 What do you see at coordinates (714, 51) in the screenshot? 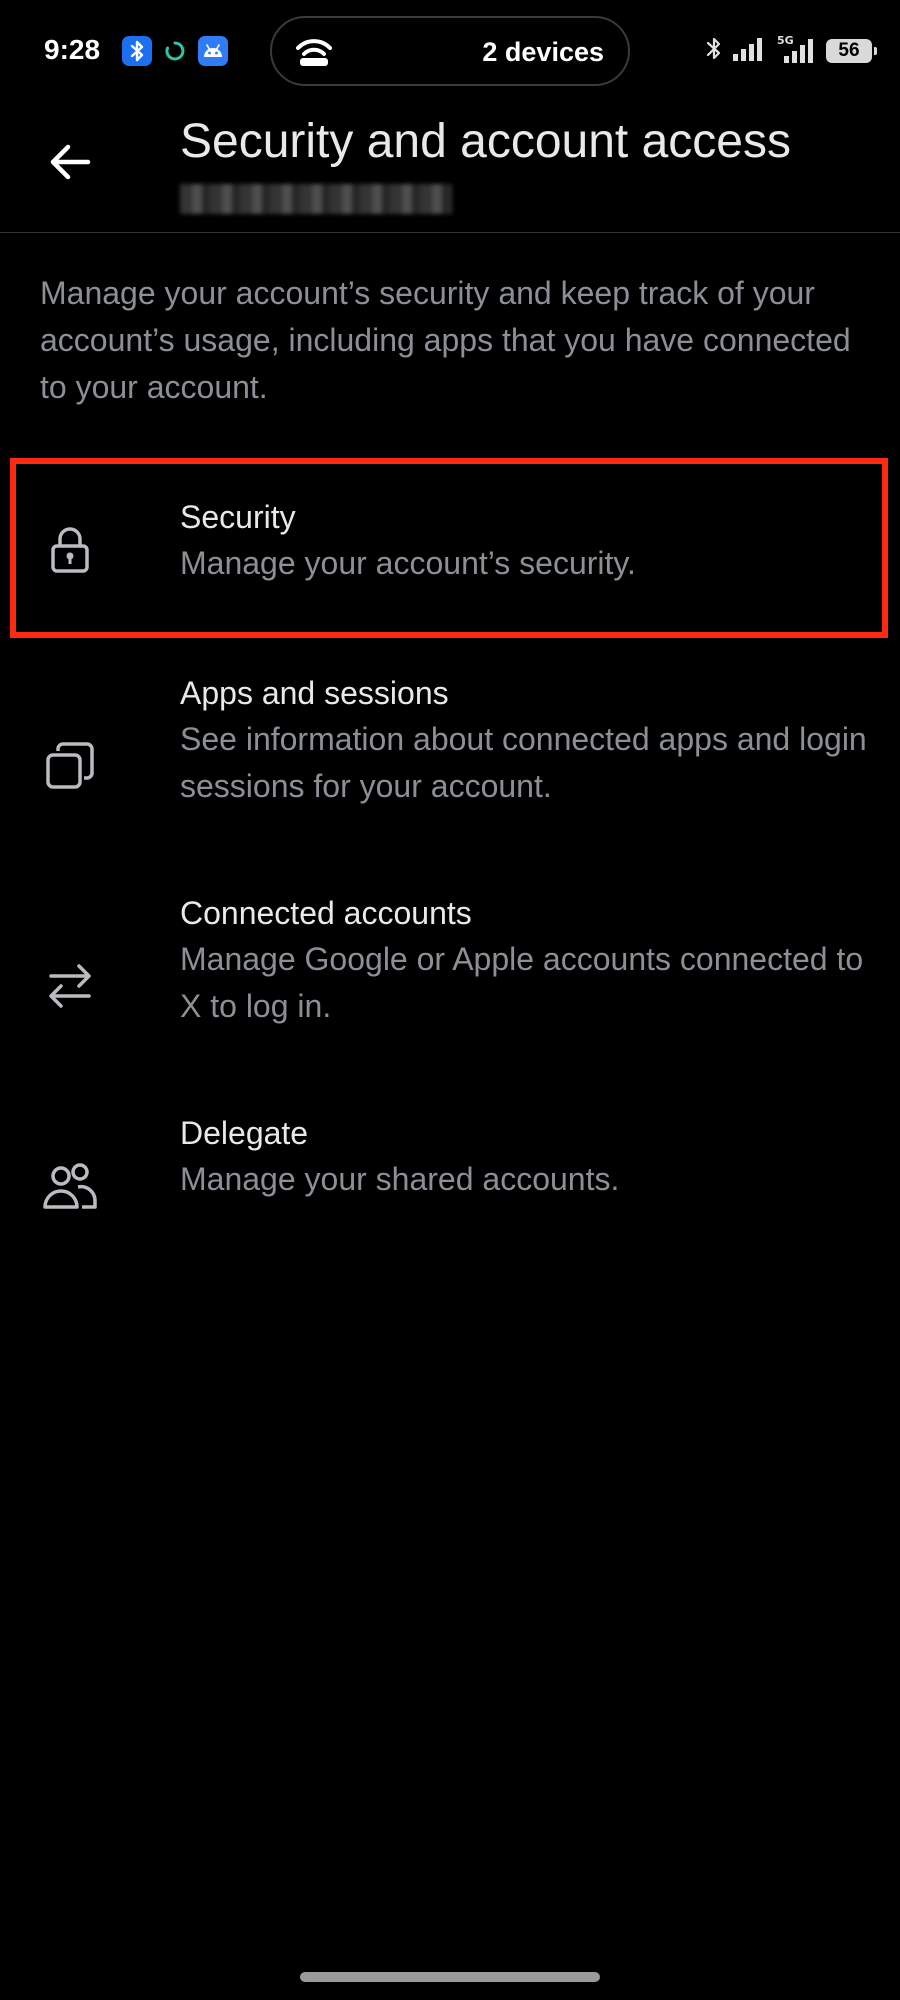
I see `bluetooth-icon` at bounding box center [714, 51].